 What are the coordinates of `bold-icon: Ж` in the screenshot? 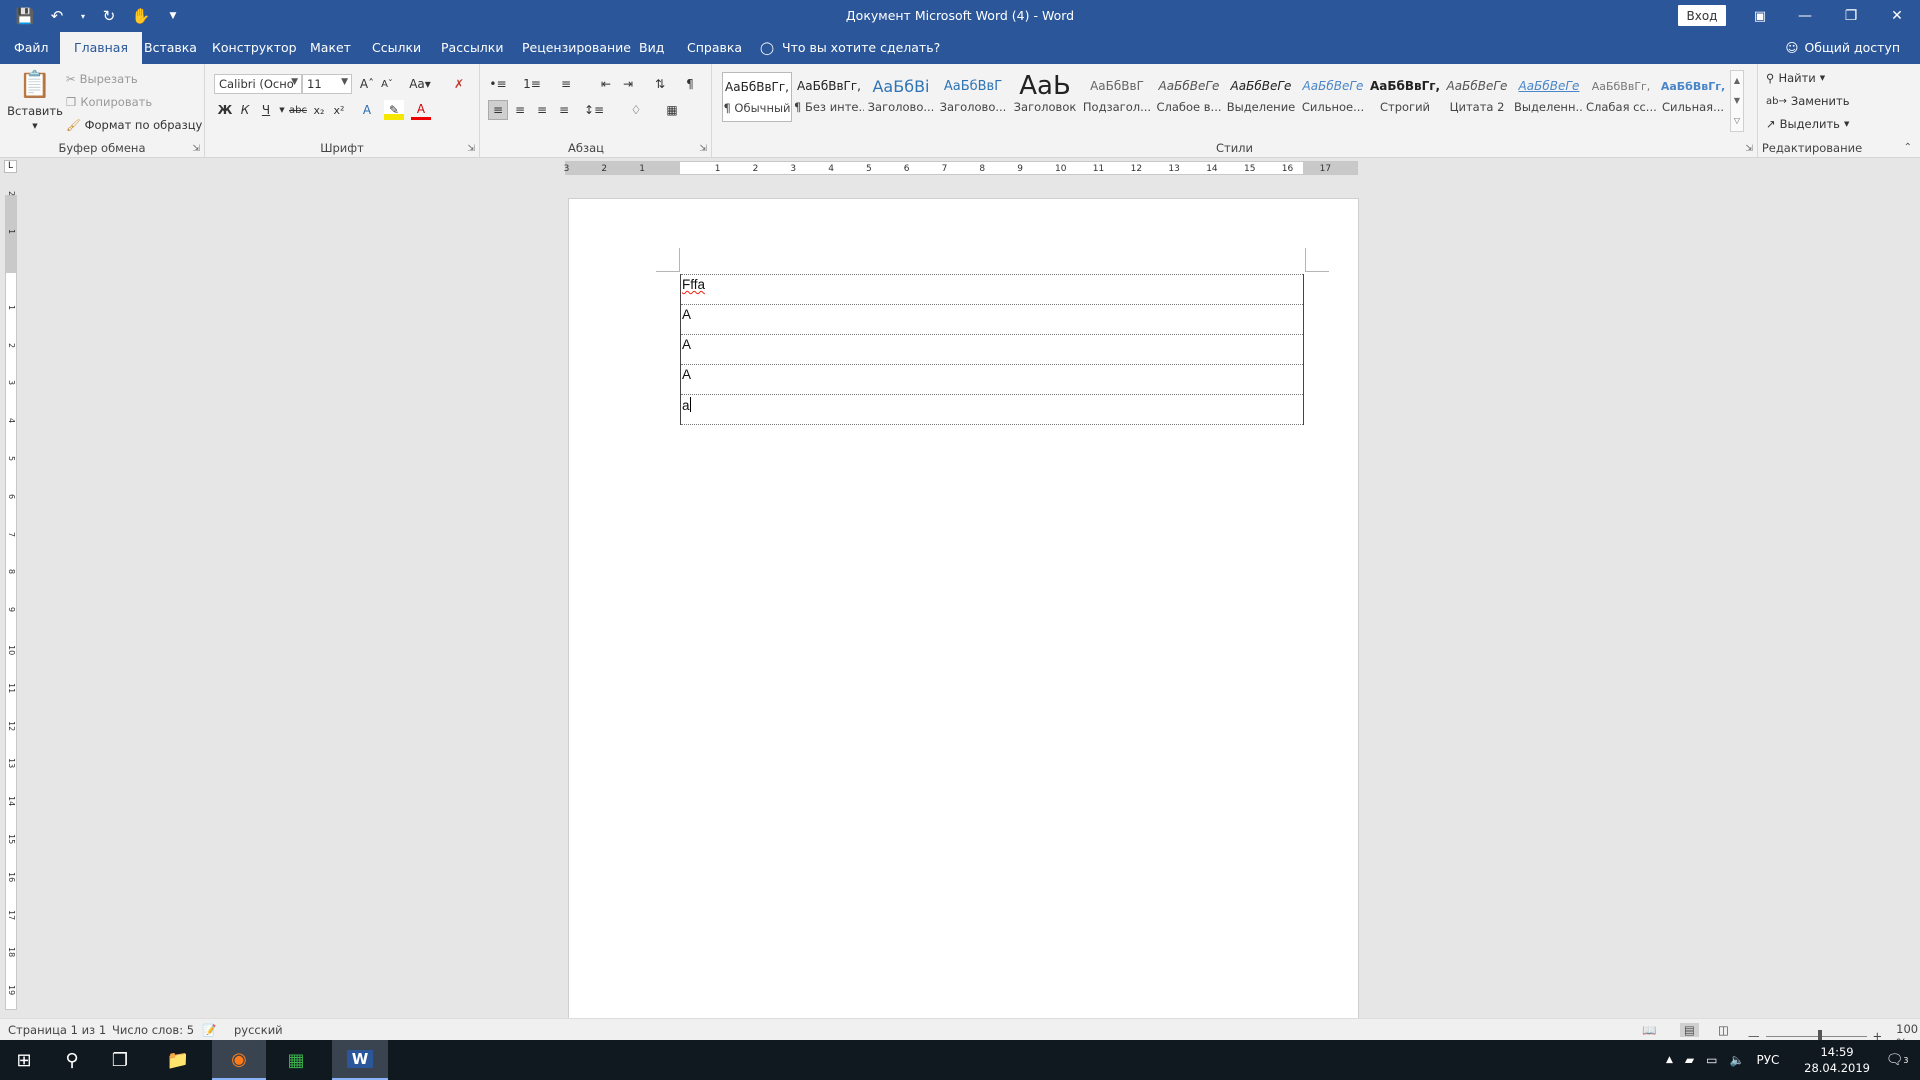 It's located at (225, 110).